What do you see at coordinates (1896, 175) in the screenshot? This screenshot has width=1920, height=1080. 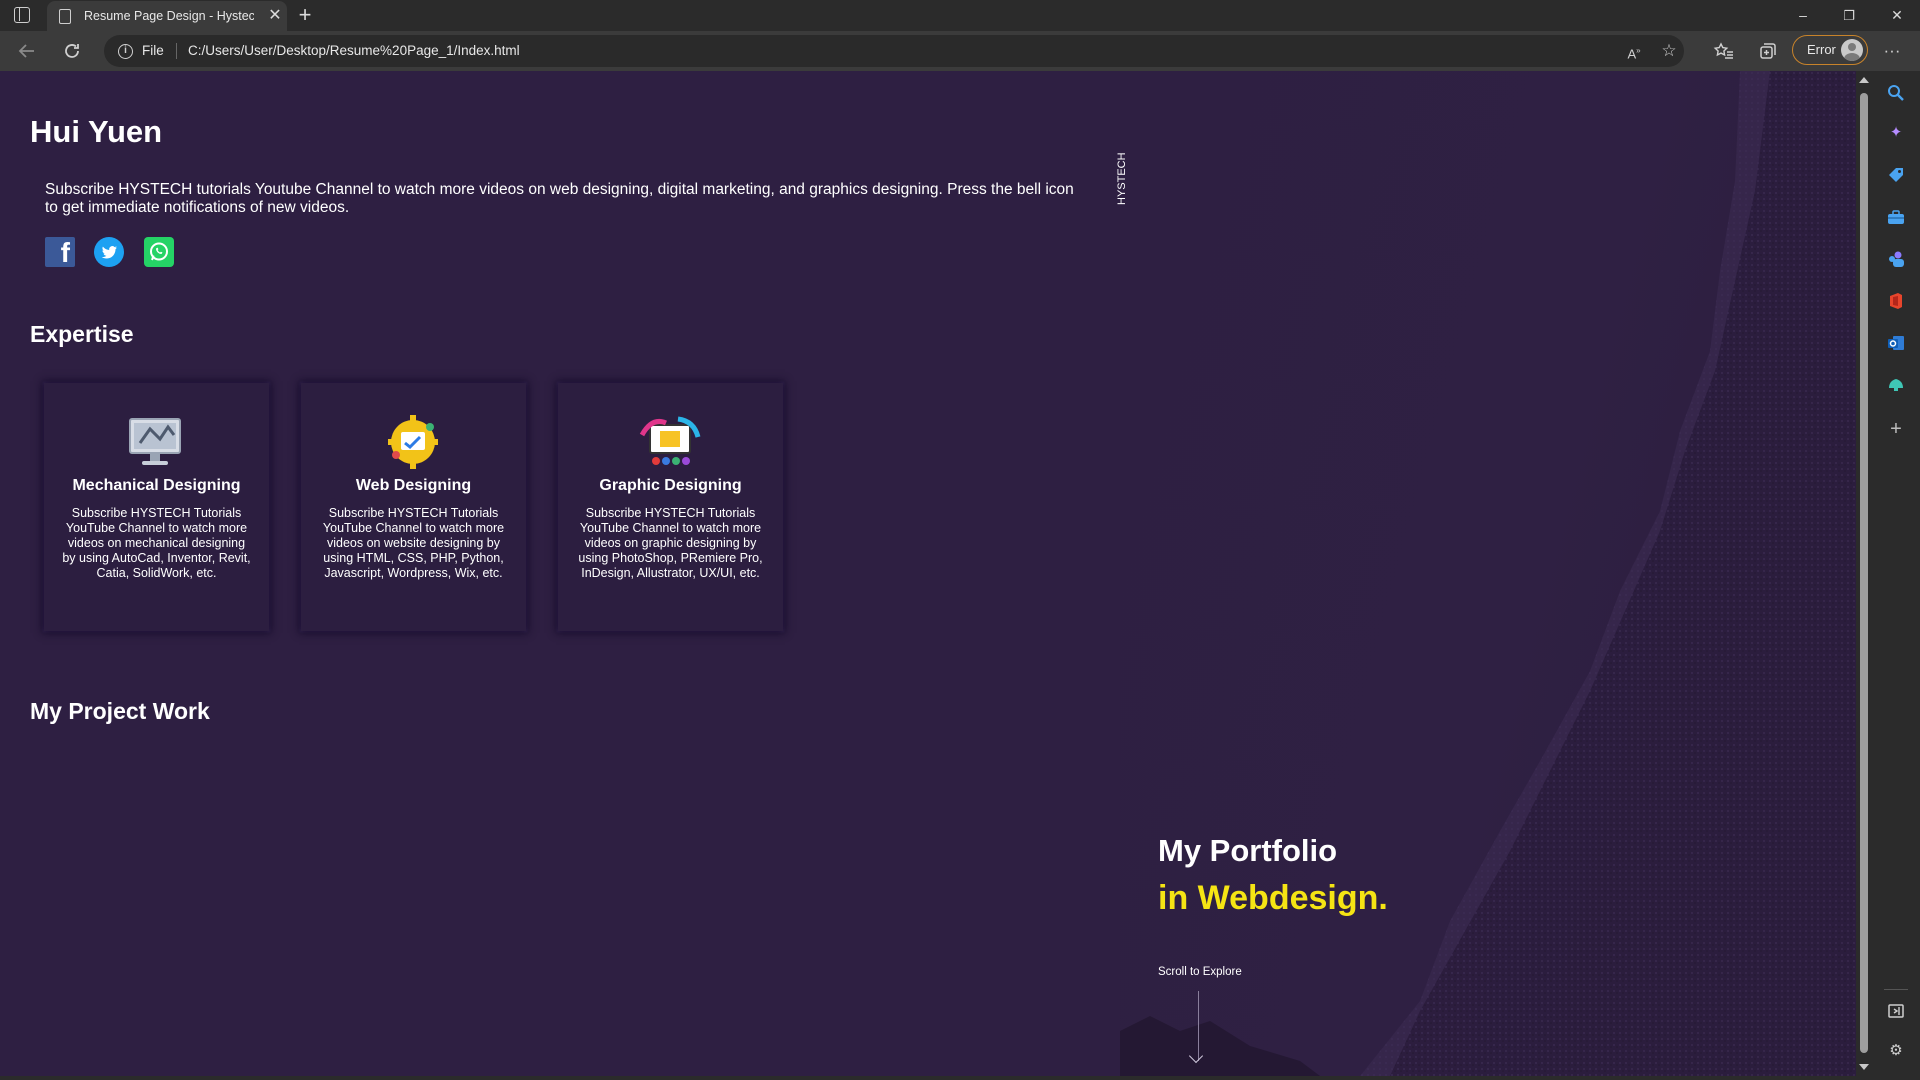 I see `shopping-icon` at bounding box center [1896, 175].